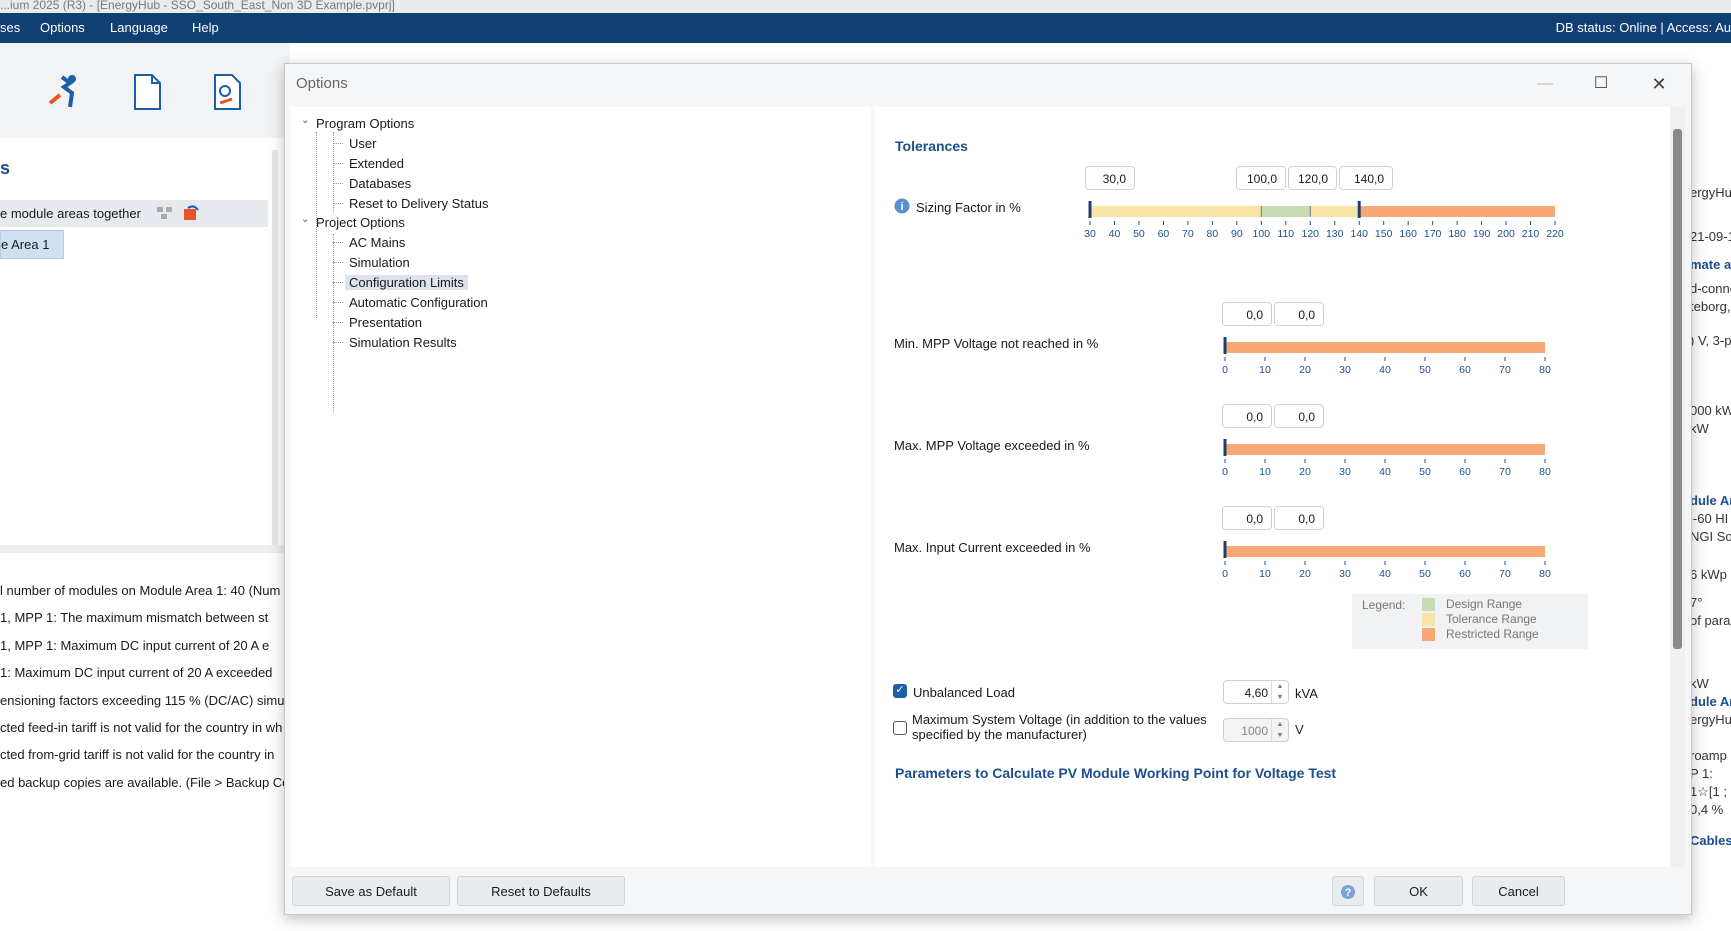 The width and height of the screenshot is (1731, 931). I want to click on axis-tick-label: 130, so click(1335, 232).